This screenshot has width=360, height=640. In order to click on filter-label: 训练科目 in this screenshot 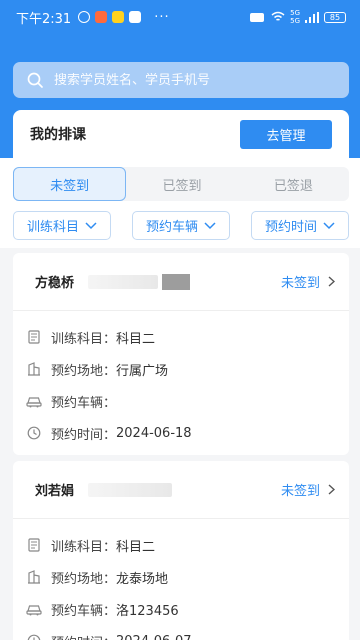, I will do `click(52, 227)`.